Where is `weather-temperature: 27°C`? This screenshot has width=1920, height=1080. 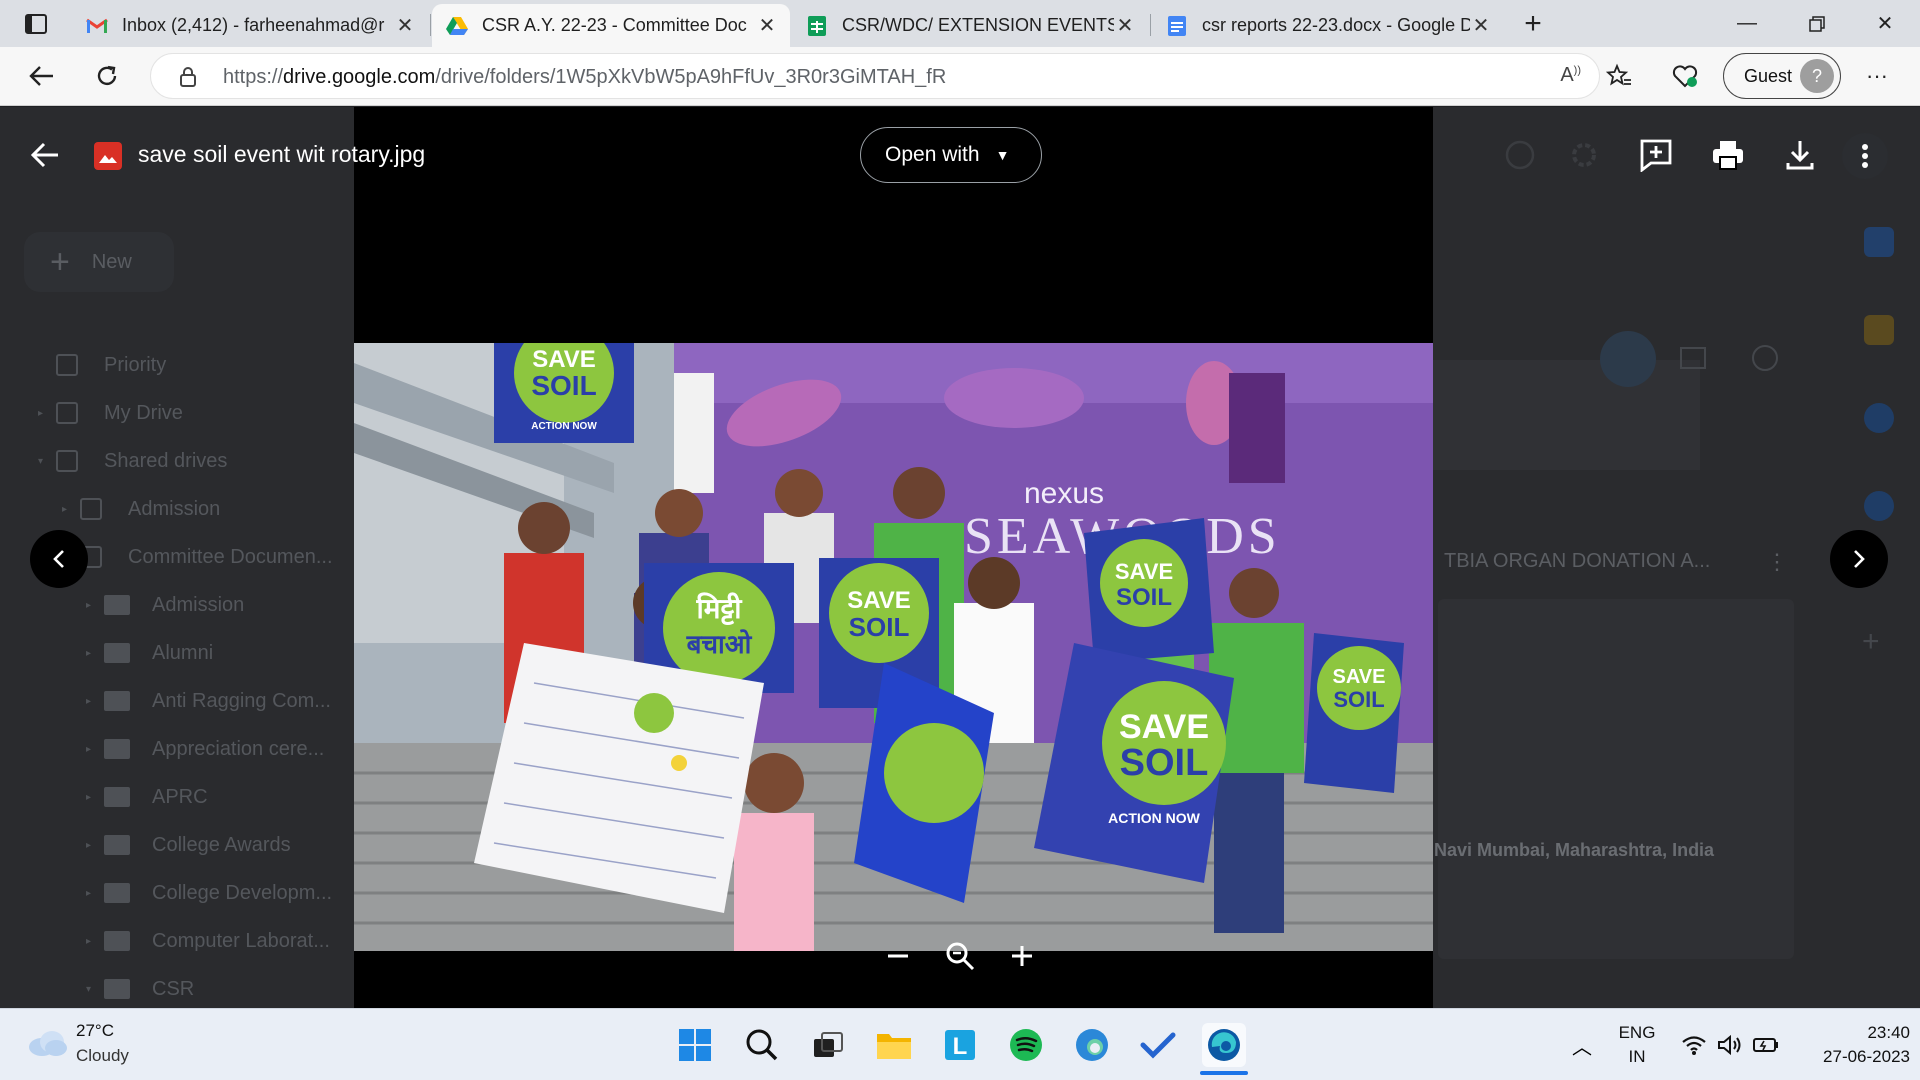
weather-temperature: 27°C is located at coordinates (95, 1031).